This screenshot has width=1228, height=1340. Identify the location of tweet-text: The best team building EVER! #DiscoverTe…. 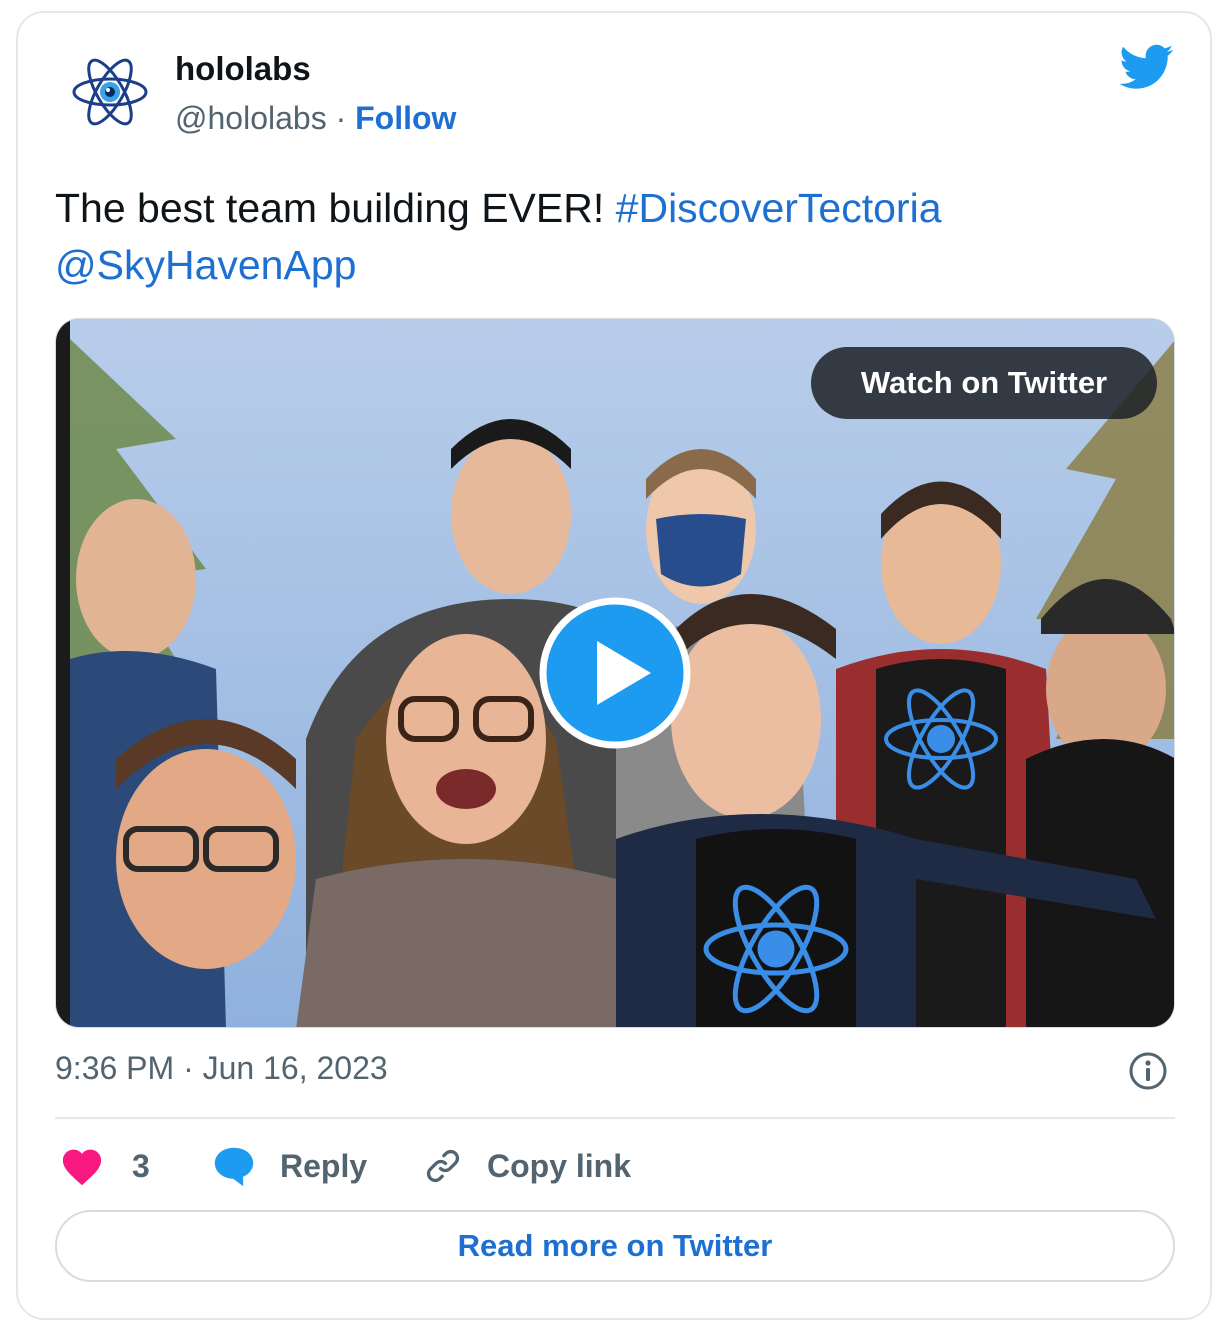
(610, 237).